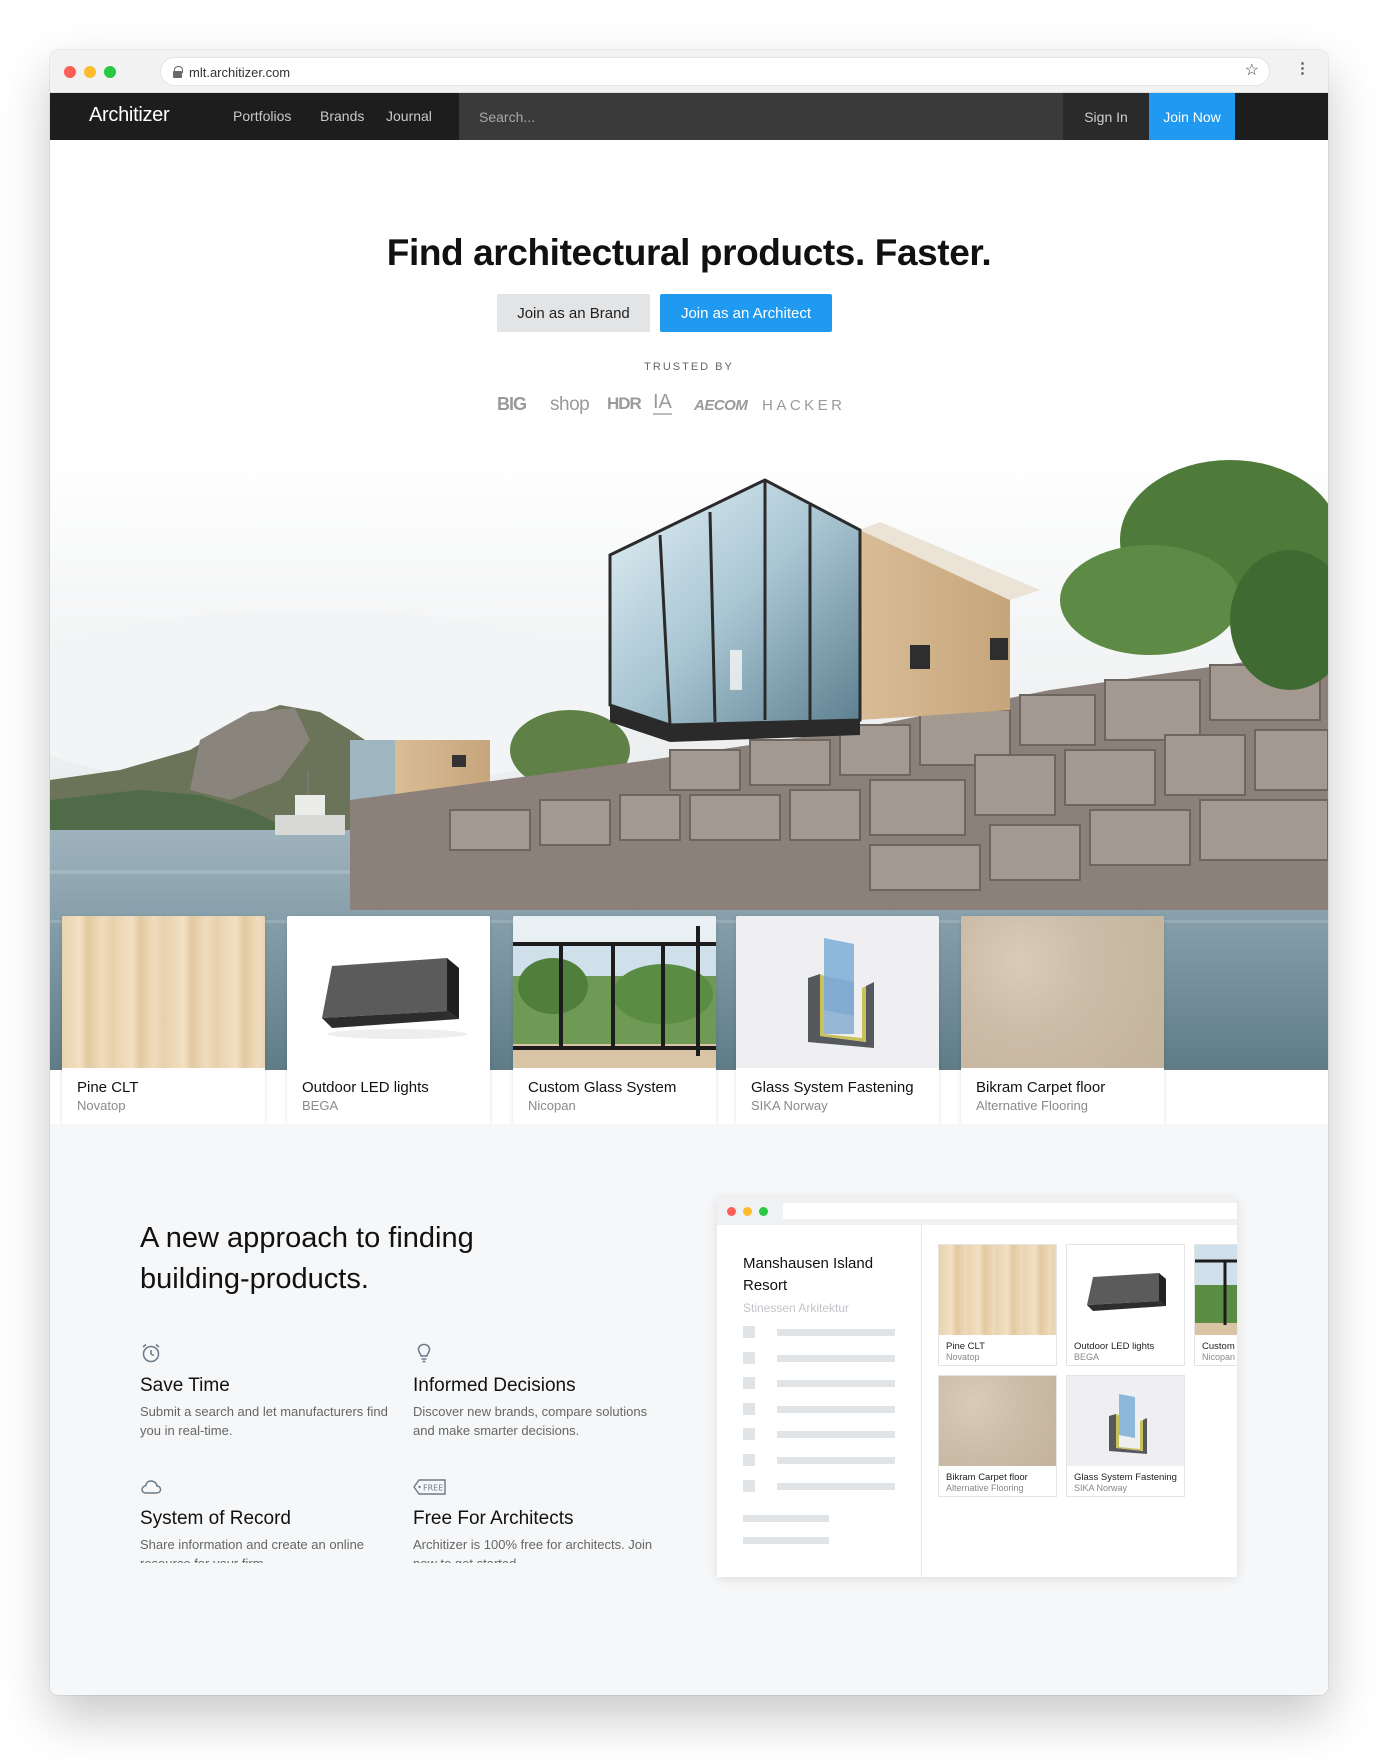 This screenshot has width=1380, height=1760. Describe the element at coordinates (1087, 1357) in the screenshot. I see `mock-product-brand: BEGA` at that location.